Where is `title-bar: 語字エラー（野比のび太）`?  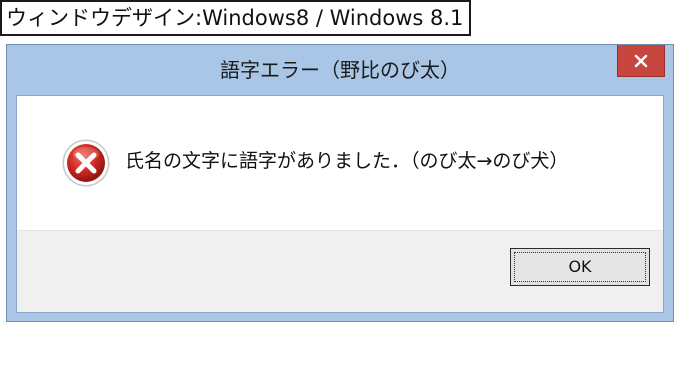
title-bar: 語字エラー（野比のび太） is located at coordinates (340, 70).